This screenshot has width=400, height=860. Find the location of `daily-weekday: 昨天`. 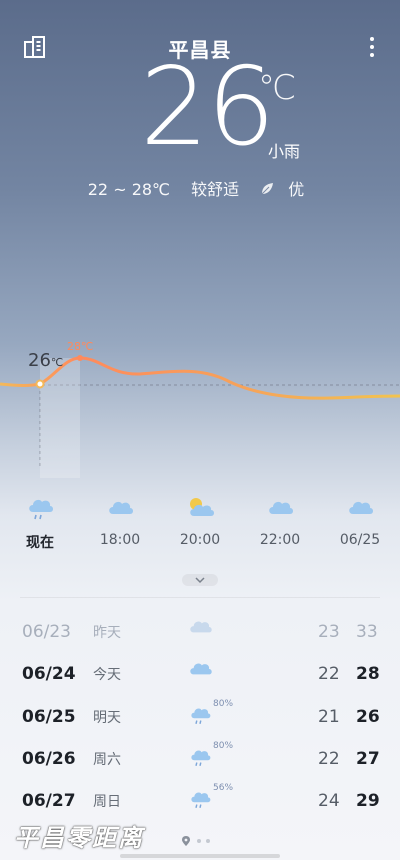

daily-weekday: 昨天 is located at coordinates (107, 633).